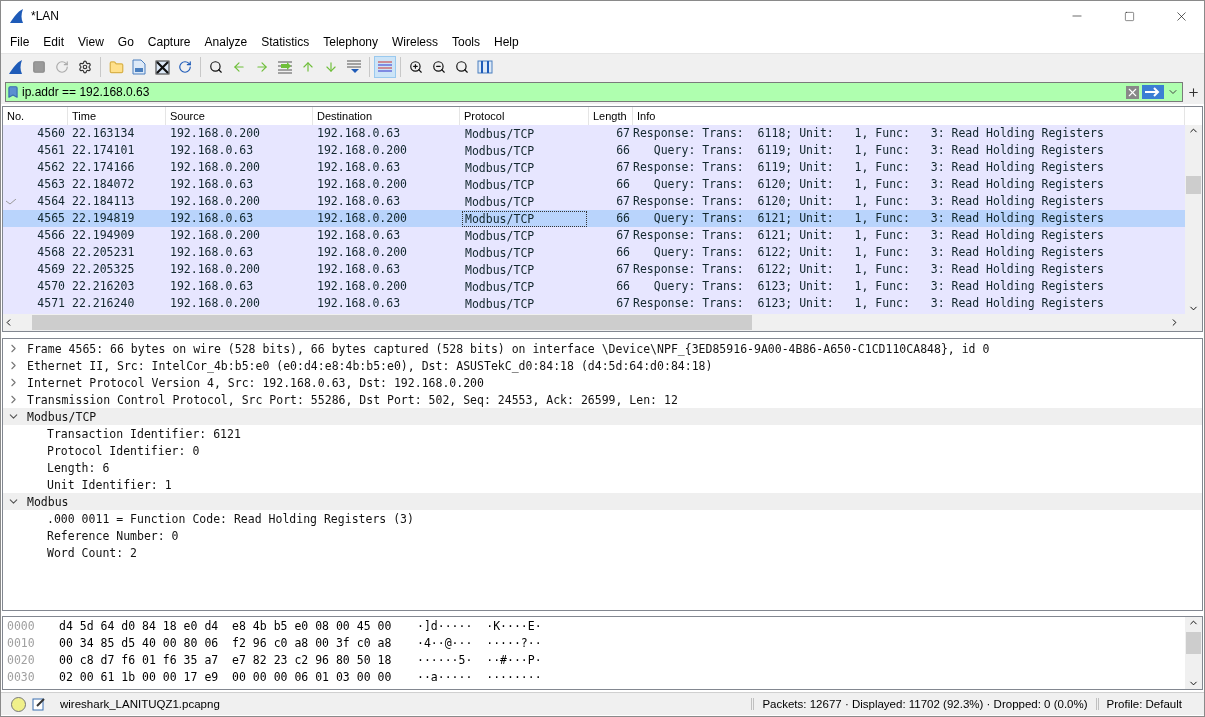 This screenshot has height=717, width=1205. Describe the element at coordinates (39, 704) in the screenshot. I see `edit-comment-icon` at that location.